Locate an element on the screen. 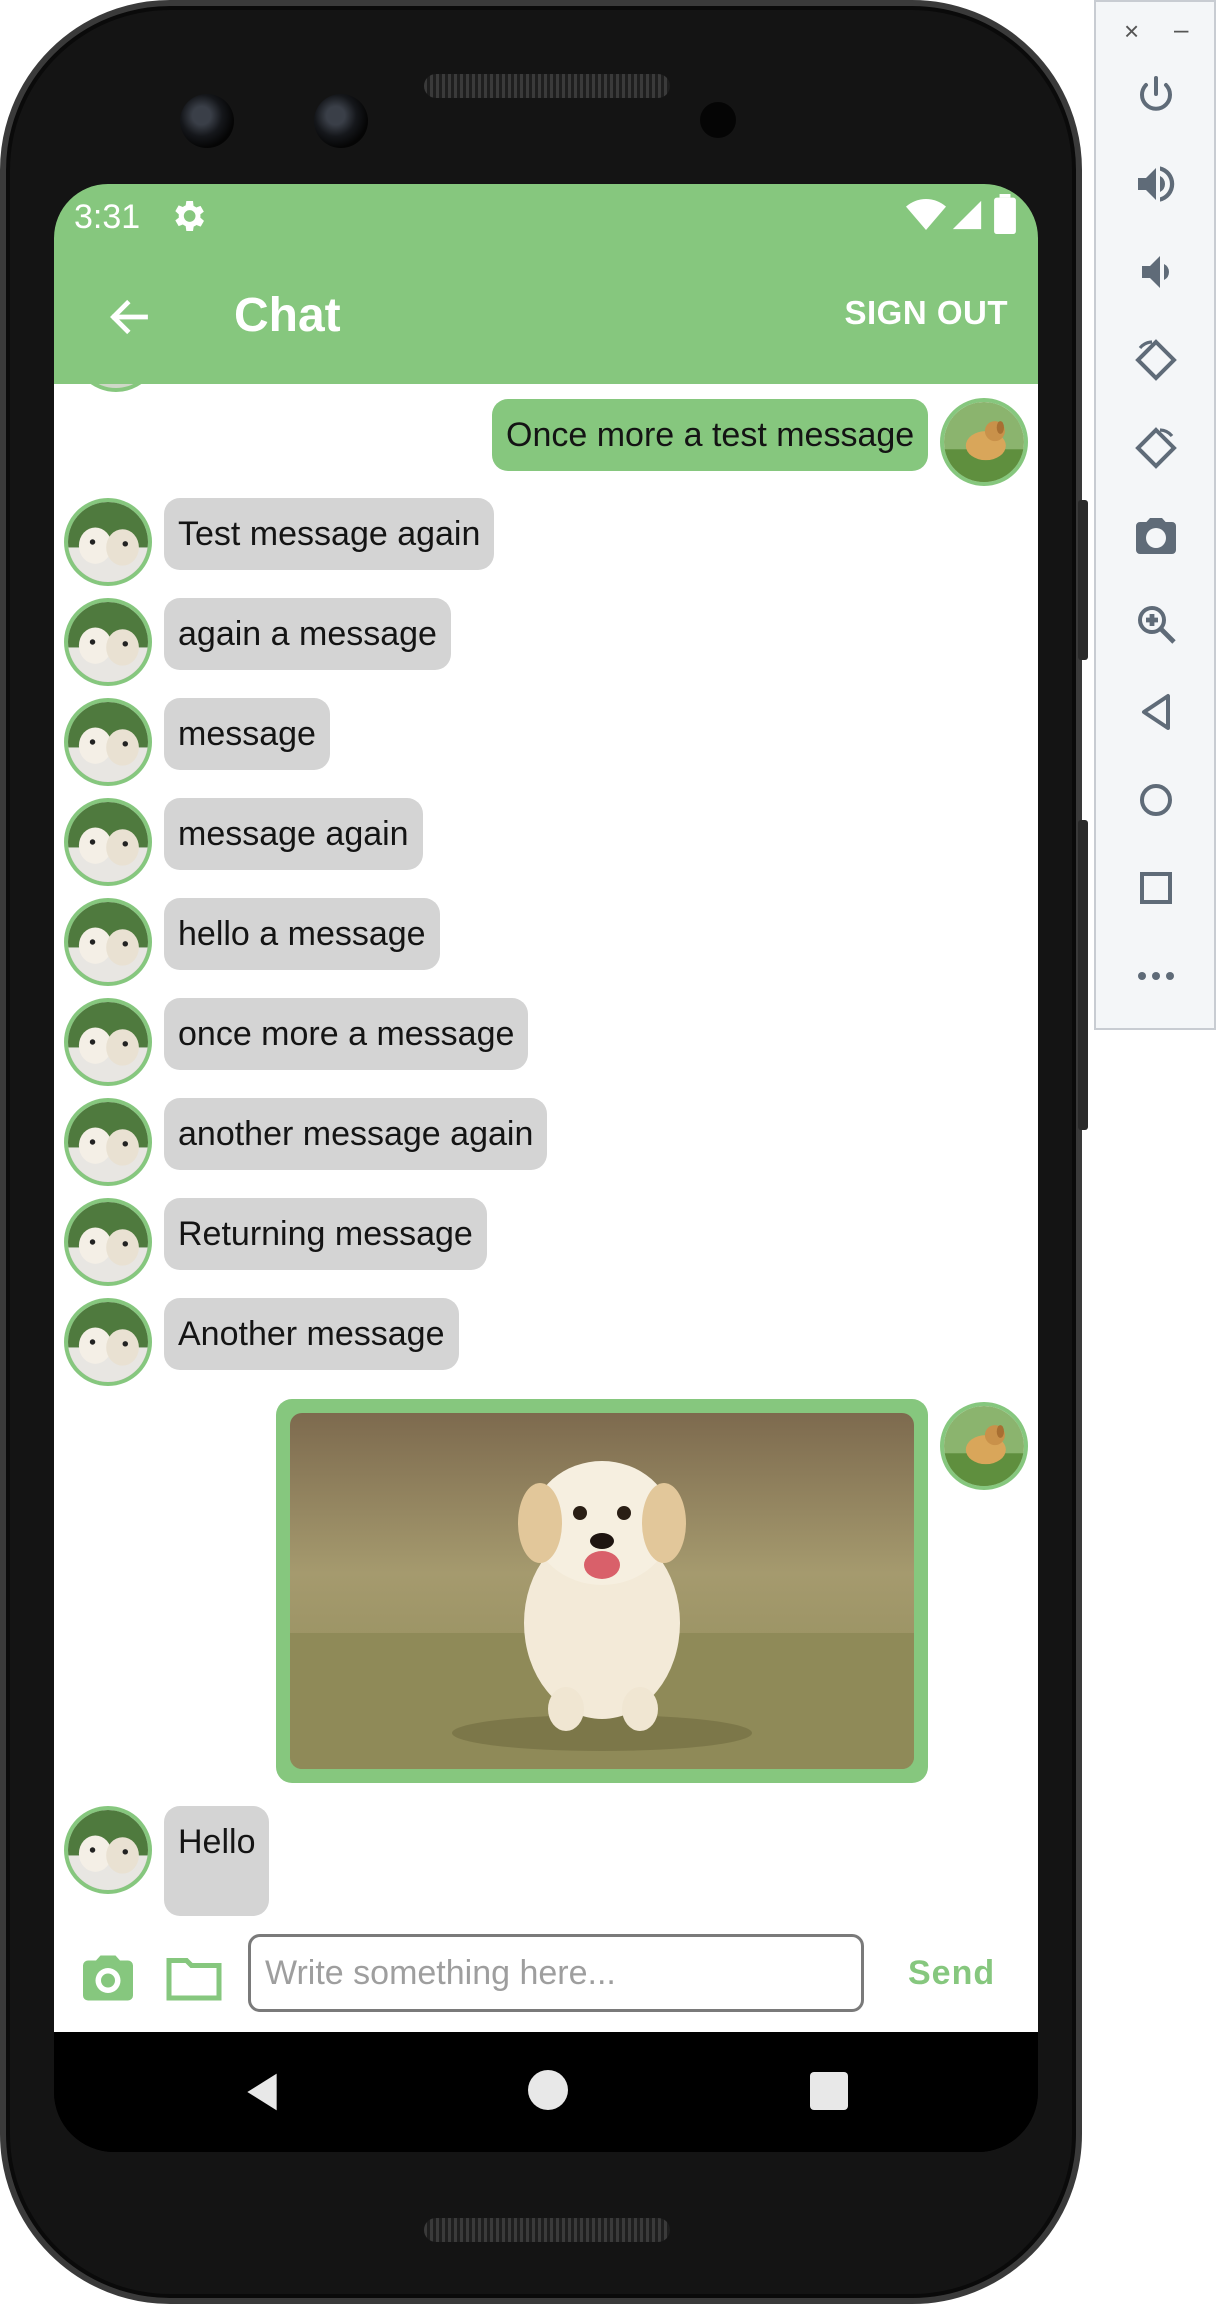 The image size is (1216, 2304). outgoing-image-message is located at coordinates (602, 1591).